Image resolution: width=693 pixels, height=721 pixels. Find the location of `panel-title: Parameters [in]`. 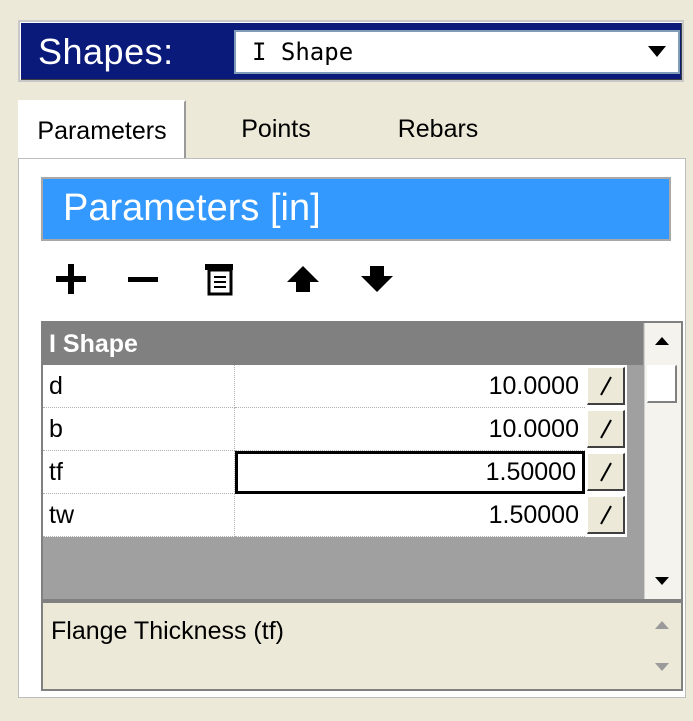

panel-title: Parameters [in] is located at coordinates (356, 209).